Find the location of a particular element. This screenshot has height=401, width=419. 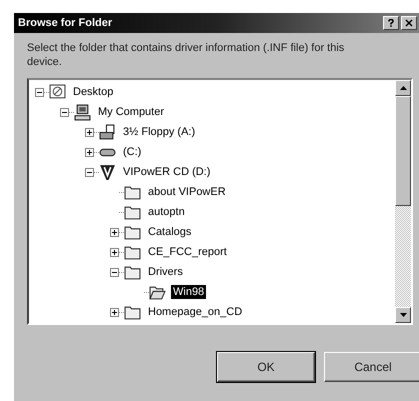

ok-button: OK is located at coordinates (266, 367).